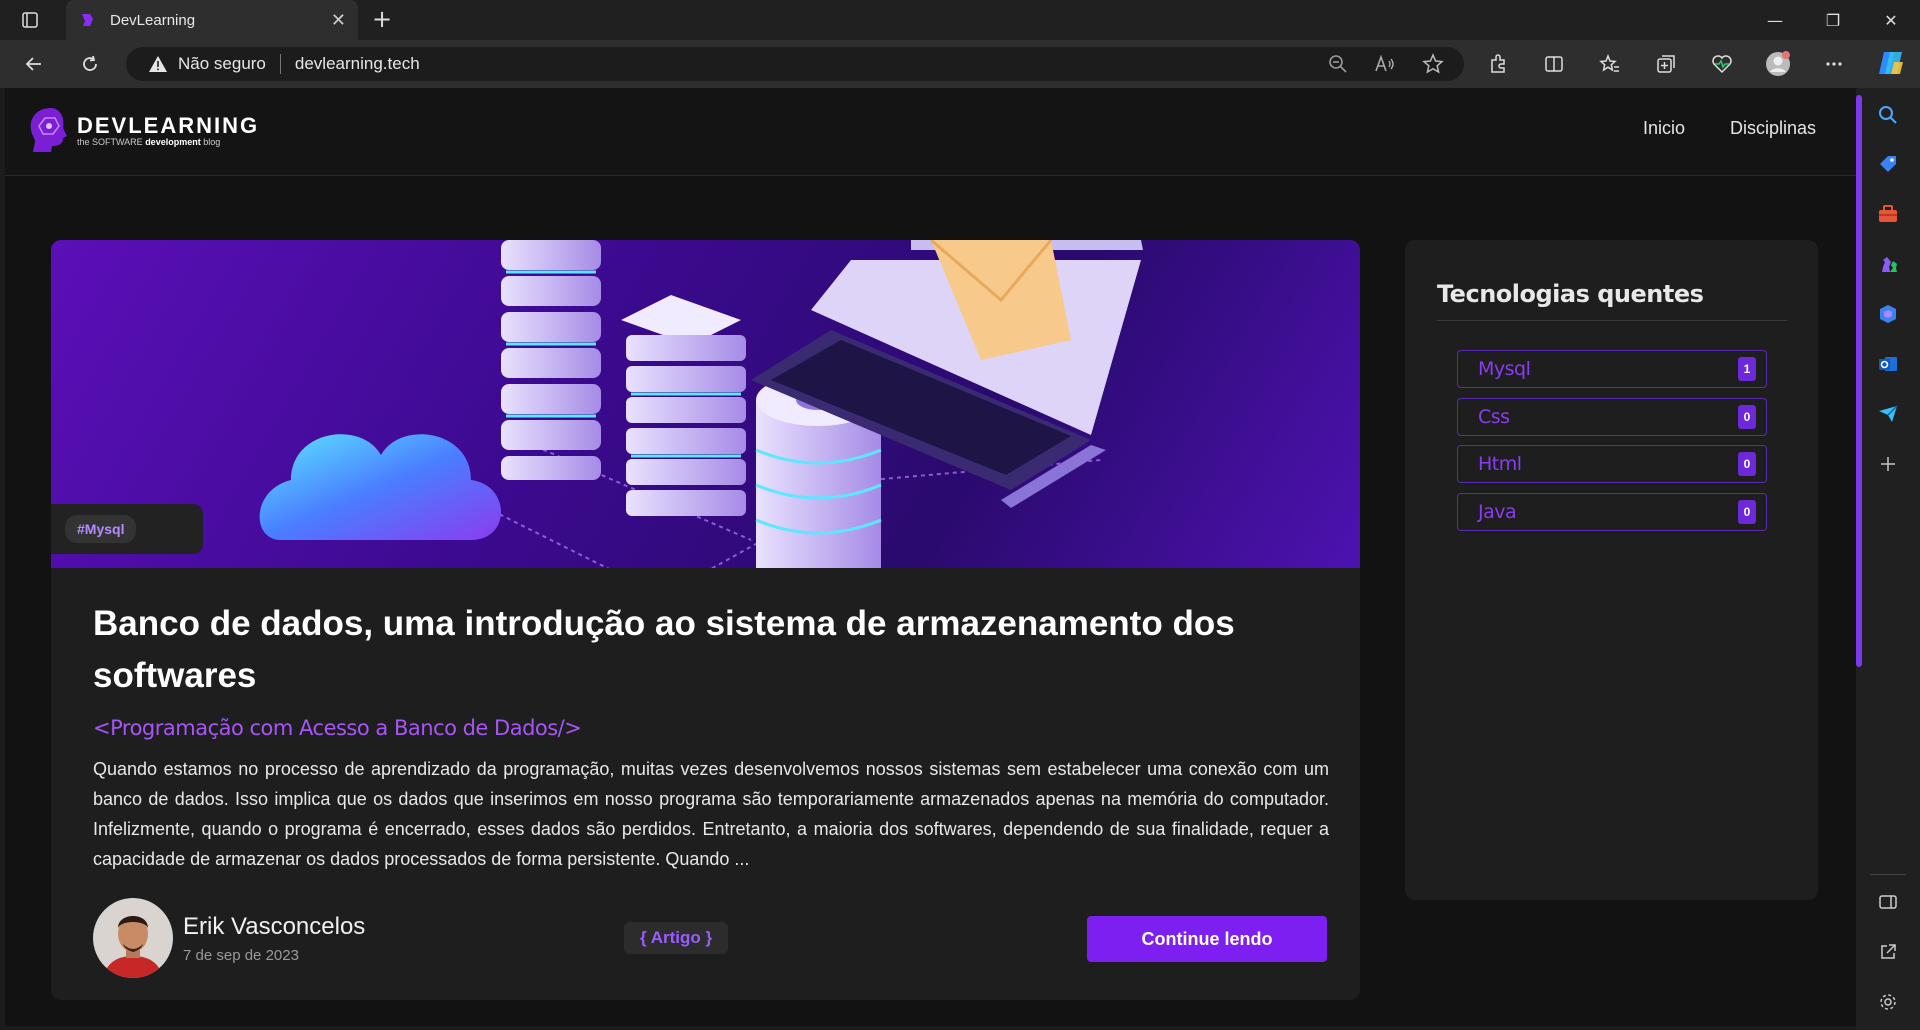 This screenshot has width=1920, height=1030. Describe the element at coordinates (1778, 64) in the screenshot. I see `profile-avatar-icon` at that location.